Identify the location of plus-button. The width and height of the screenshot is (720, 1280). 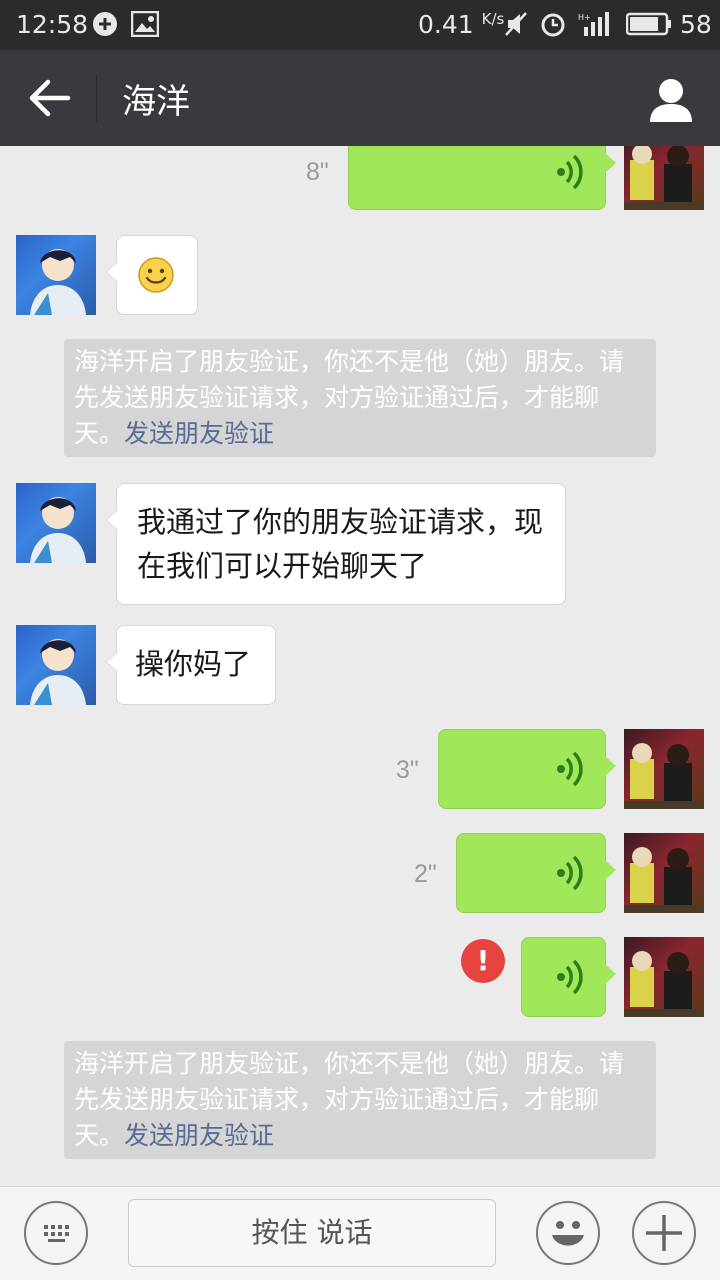
(664, 1233).